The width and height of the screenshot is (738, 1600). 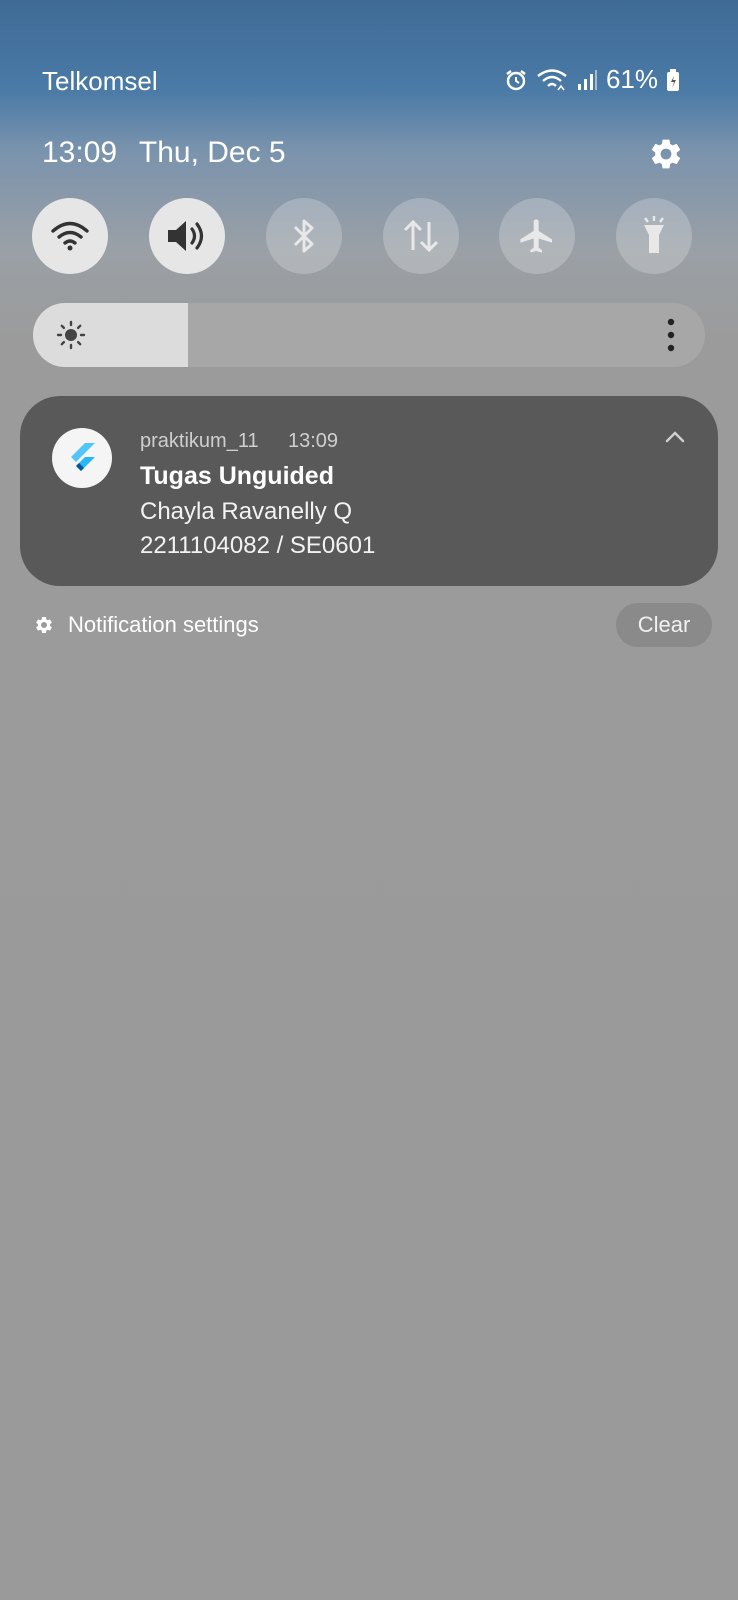 I want to click on flashlight-icon, so click(x=654, y=234).